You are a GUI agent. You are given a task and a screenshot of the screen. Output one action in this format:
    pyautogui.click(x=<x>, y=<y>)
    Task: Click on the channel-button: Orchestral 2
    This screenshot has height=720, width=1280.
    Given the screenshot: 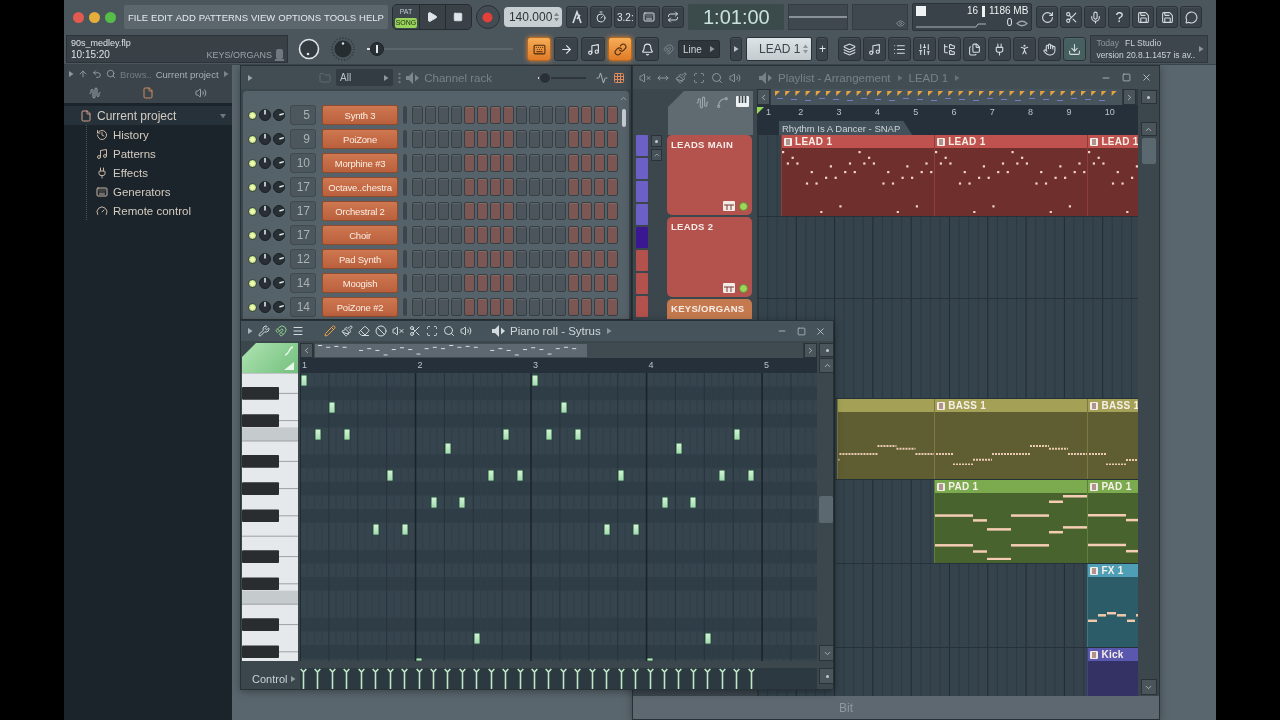 What is the action you would take?
    pyautogui.click(x=360, y=211)
    